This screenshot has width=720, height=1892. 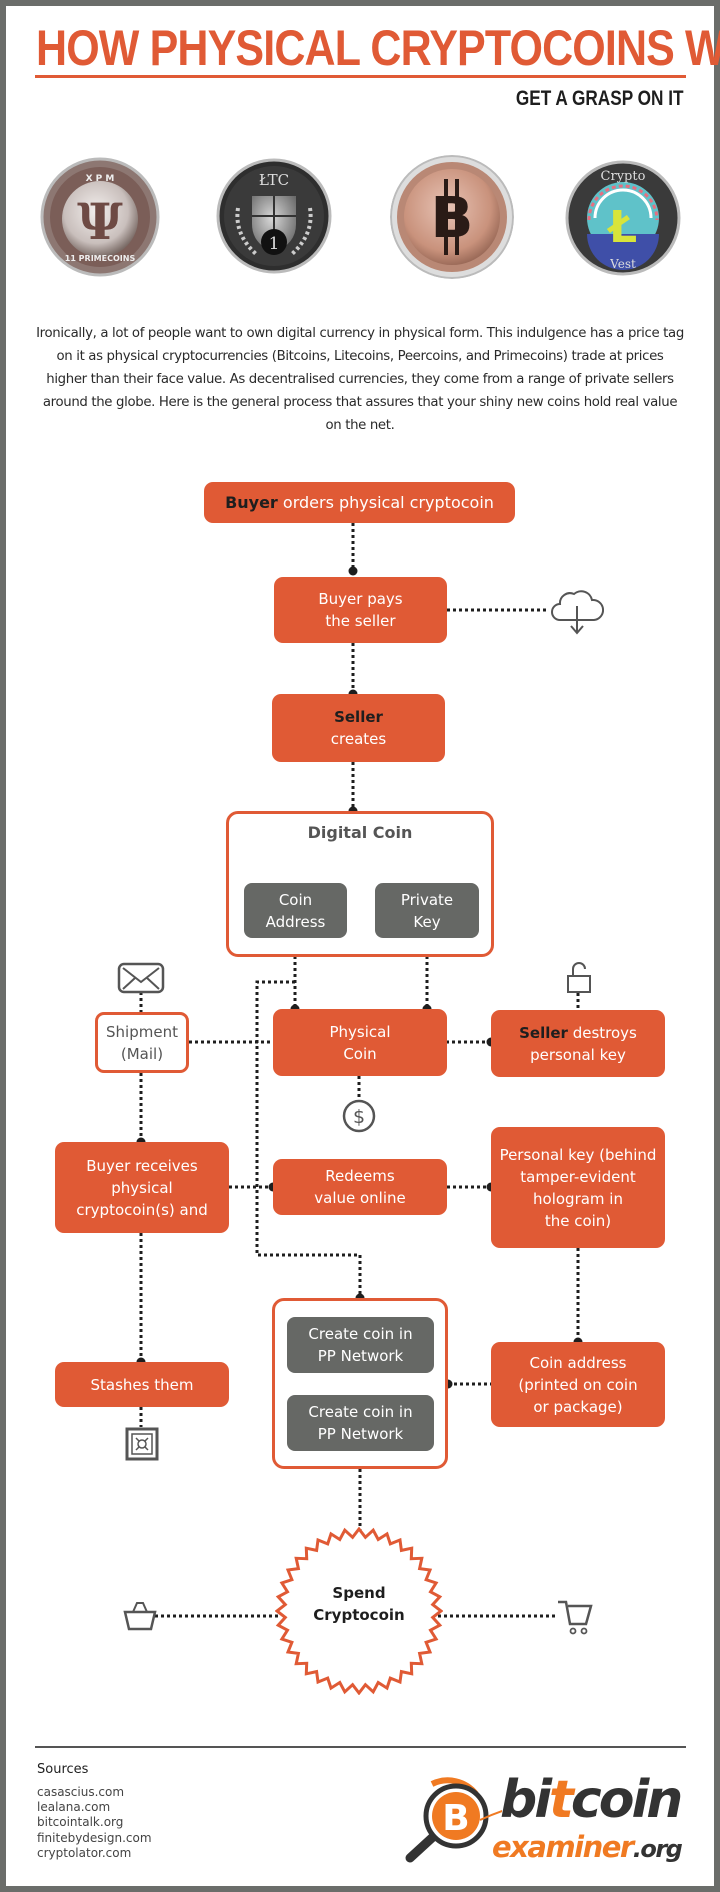 I want to click on footer-divider, so click(x=360, y=1747).